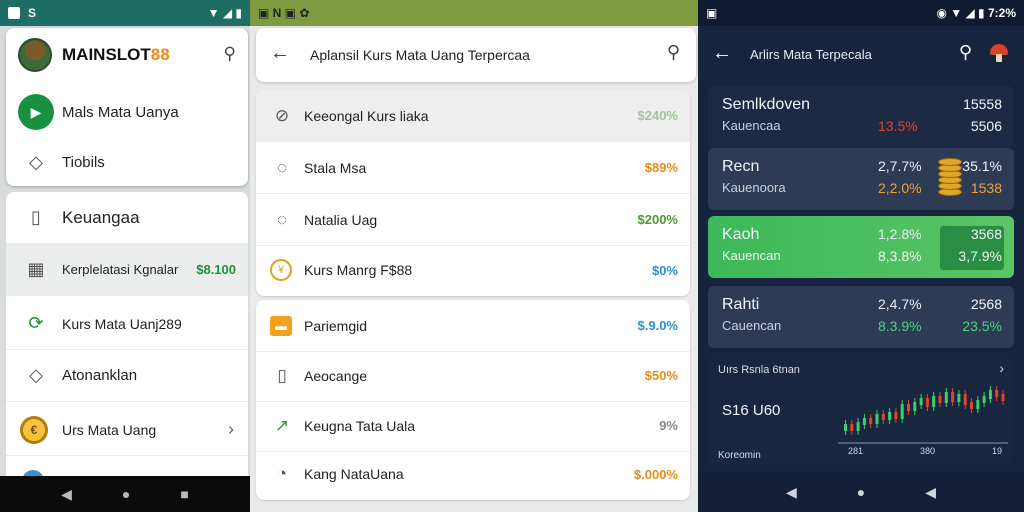 Image resolution: width=1024 pixels, height=512 pixels. Describe the element at coordinates (986, 188) in the screenshot. I see `rate-card-rate-sub: 1538` at that location.